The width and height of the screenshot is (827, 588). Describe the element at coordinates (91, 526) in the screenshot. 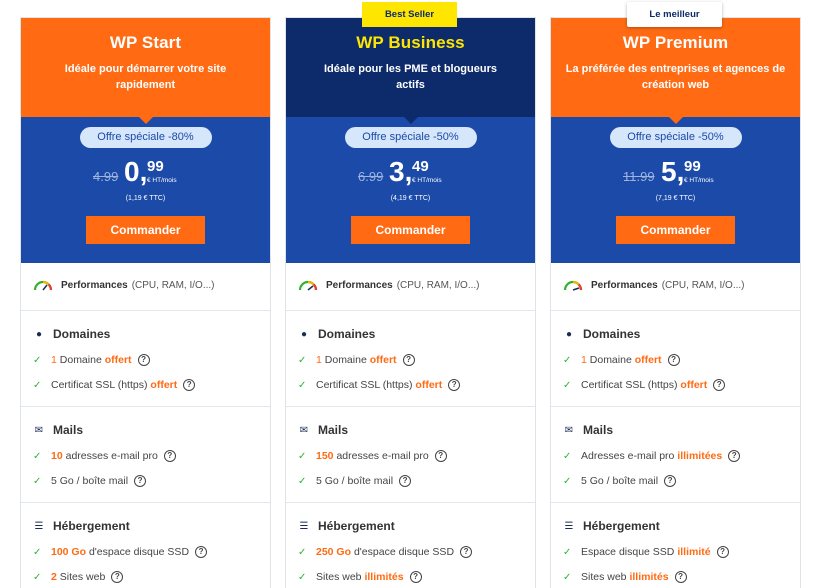

I see `hebergement-title: Hébergement` at that location.